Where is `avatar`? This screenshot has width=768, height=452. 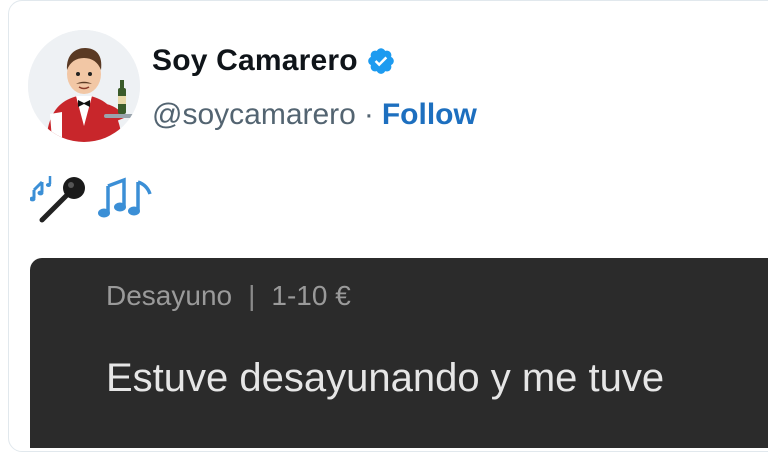 avatar is located at coordinates (84, 86).